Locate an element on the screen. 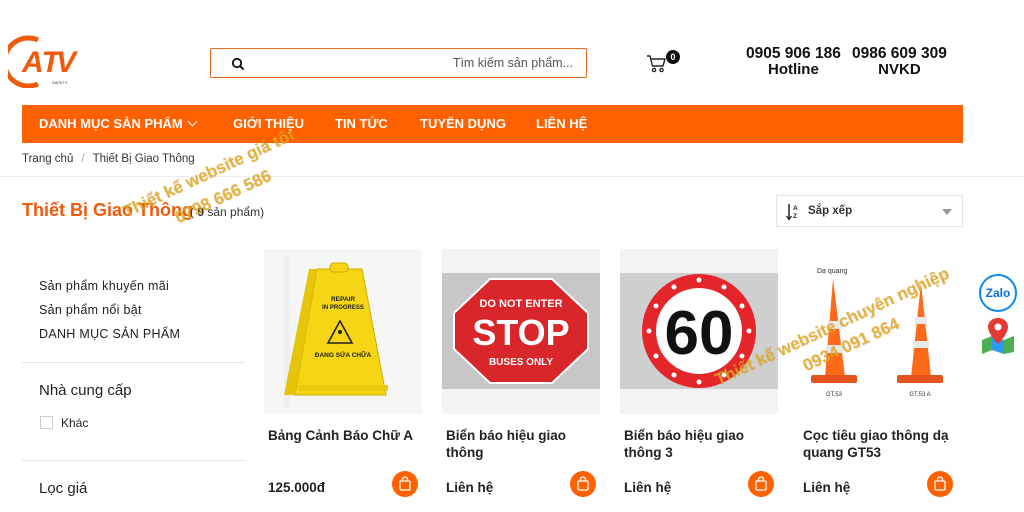 Image resolution: width=1024 pixels, height=512 pixels. sales-label: NVKD is located at coordinates (899, 69).